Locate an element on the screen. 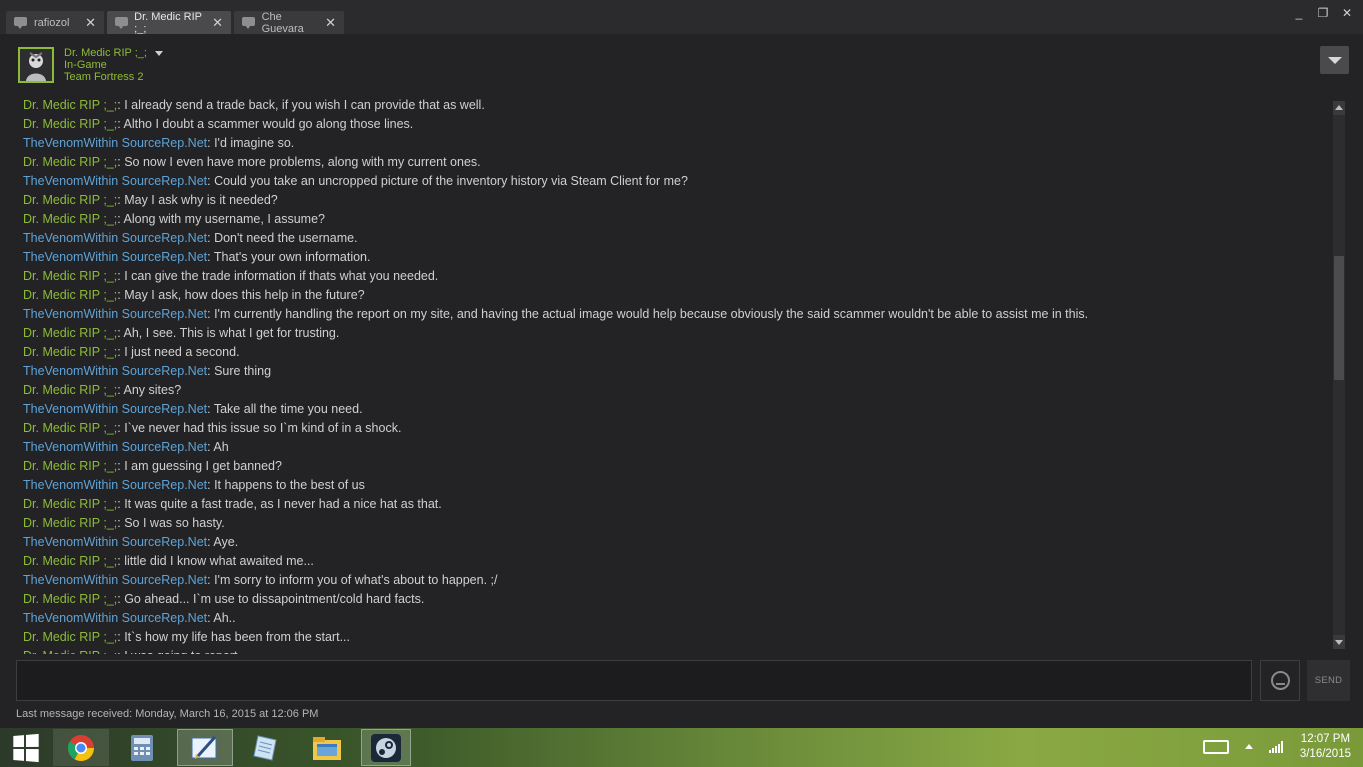 This screenshot has height=767, width=1363. taskbar-chrome is located at coordinates (81, 747).